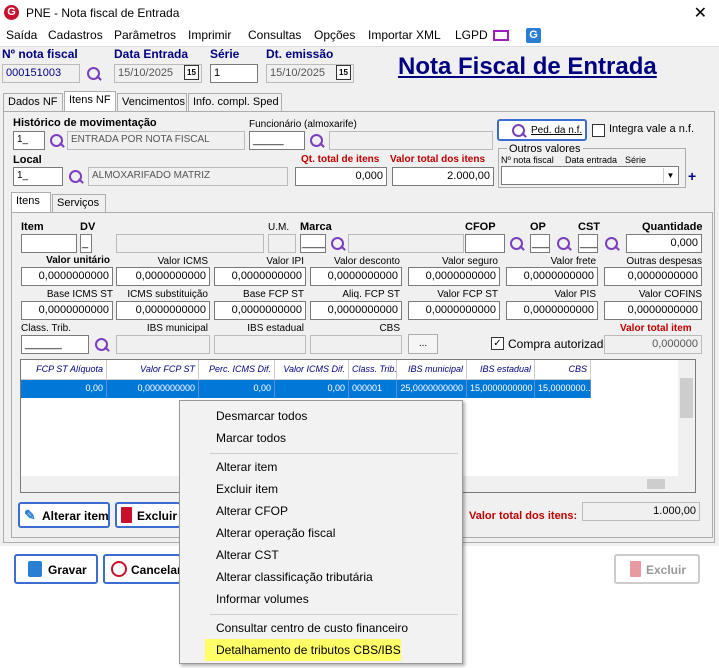 The width and height of the screenshot is (719, 668). What do you see at coordinates (356, 276) in the screenshot?
I see `valor-desconto-input: 0,0000000000` at bounding box center [356, 276].